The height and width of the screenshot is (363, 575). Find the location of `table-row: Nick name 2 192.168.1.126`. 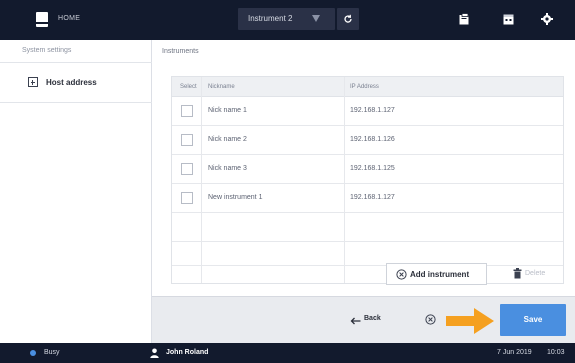

table-row: Nick name 2 192.168.1.126 is located at coordinates (367, 140).